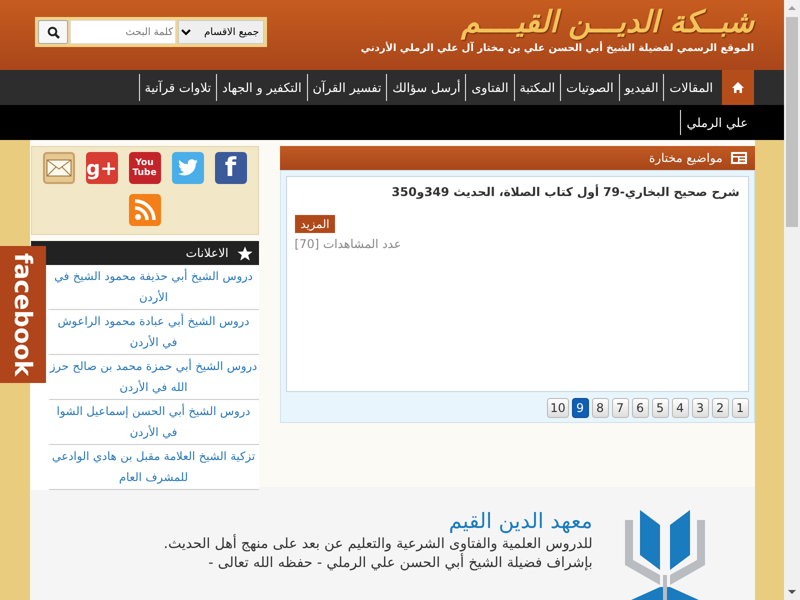 The width and height of the screenshot is (800, 600). I want to click on search-field: كلمة البحث, so click(123, 32).